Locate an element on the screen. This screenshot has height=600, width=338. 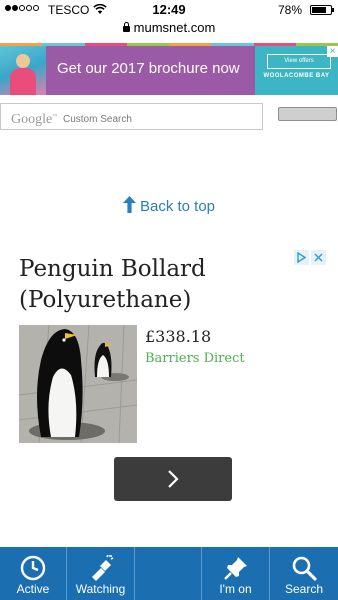
product-price: £338.18 is located at coordinates (178, 336).